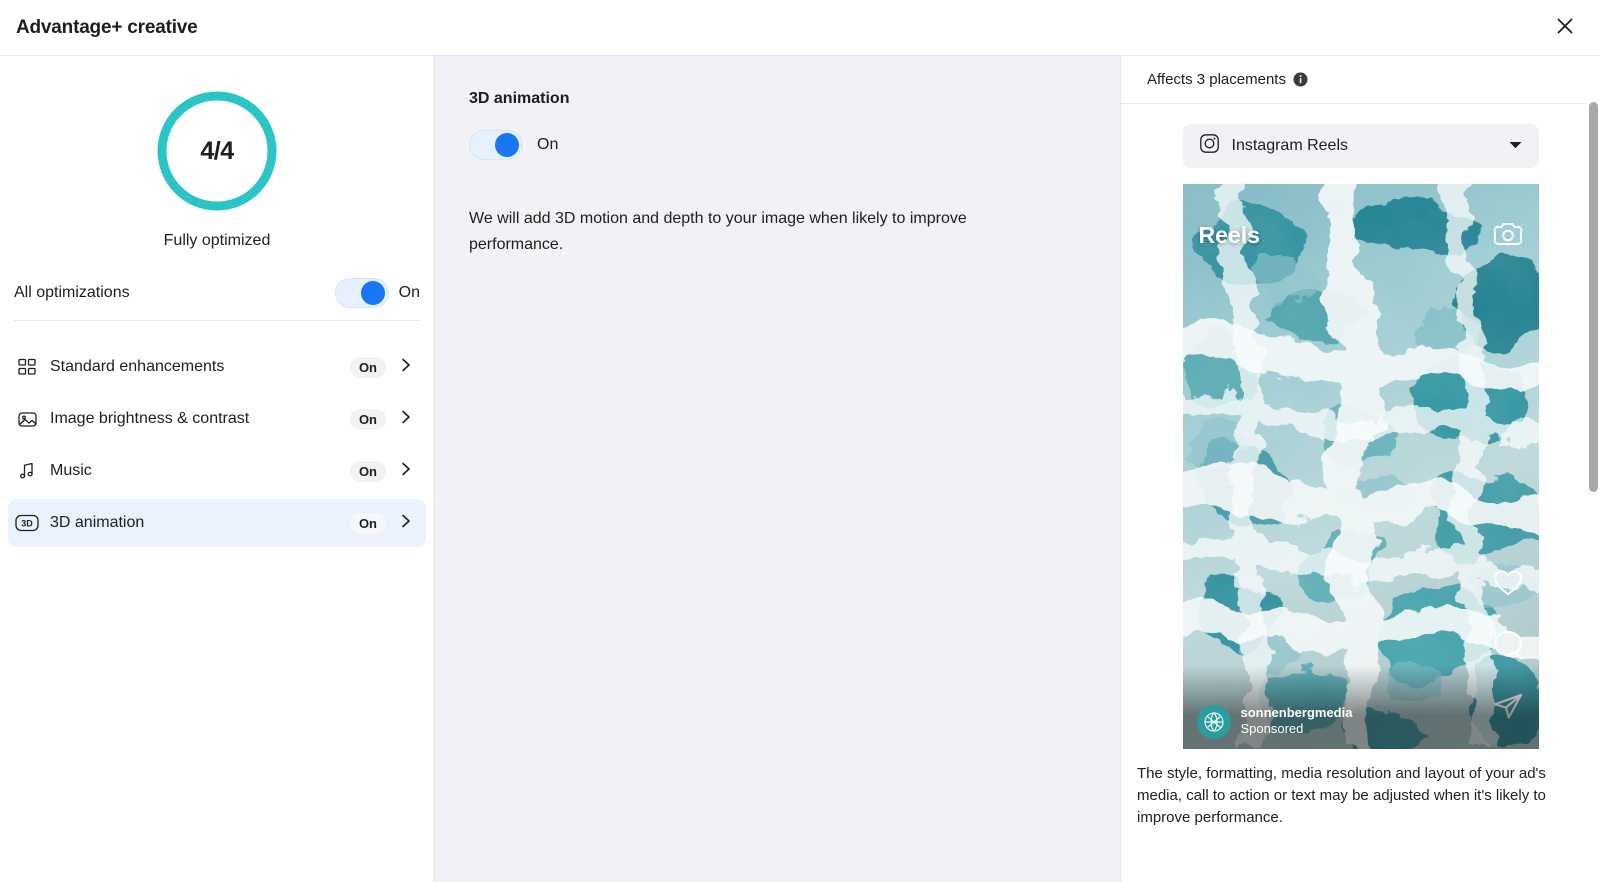 Image resolution: width=1600 pixels, height=882 pixels. What do you see at coordinates (217, 320) in the screenshot?
I see `sidebar-divider` at bounding box center [217, 320].